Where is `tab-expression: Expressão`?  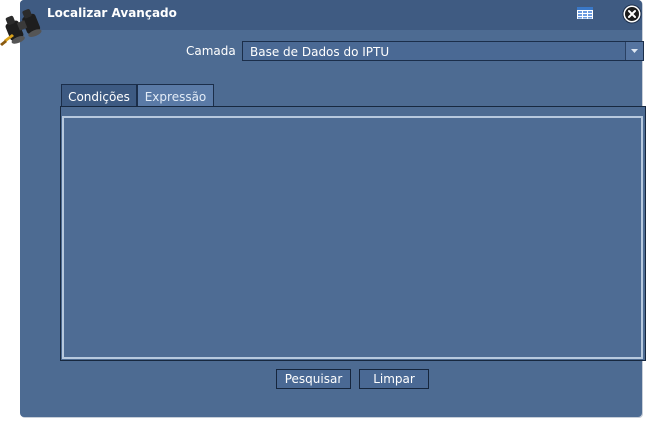 tab-expression: Expressão is located at coordinates (175, 95).